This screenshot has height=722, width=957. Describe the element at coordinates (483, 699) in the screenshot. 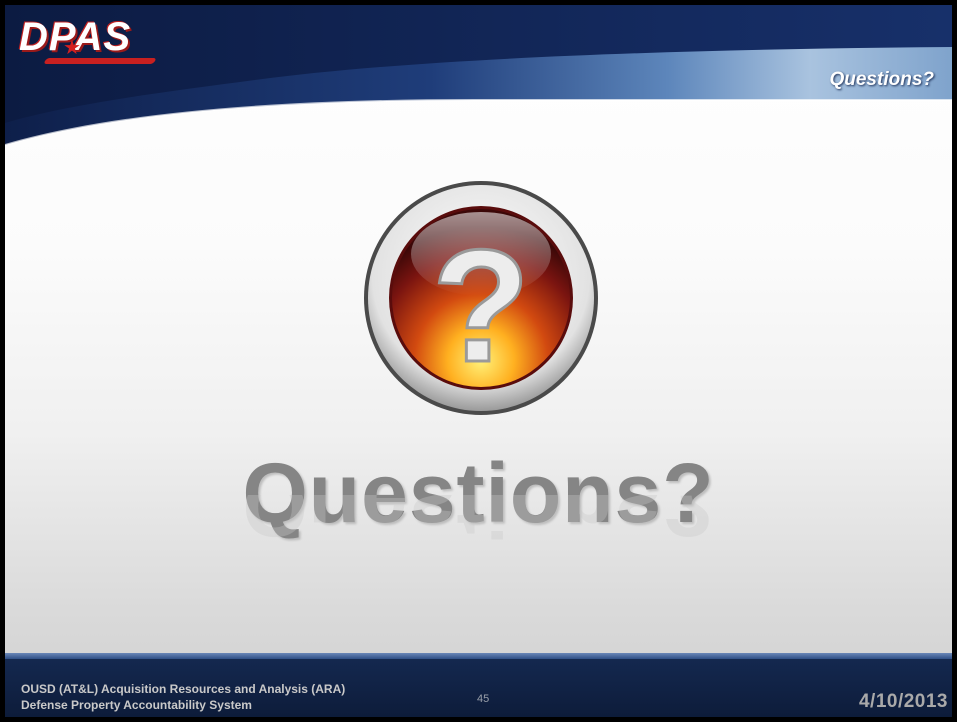

I see `page-number: 45` at that location.